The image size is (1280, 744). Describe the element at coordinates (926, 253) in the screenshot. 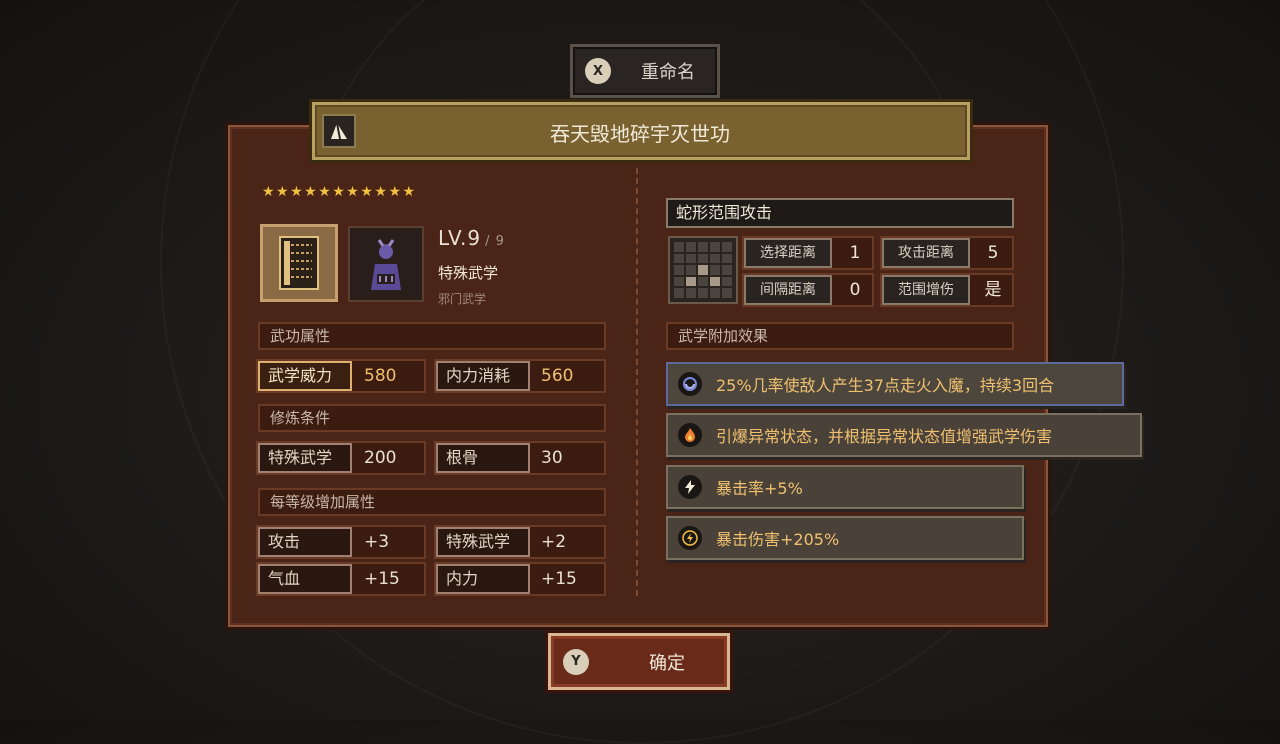

I see `range-label-attack: 攻击距离` at that location.